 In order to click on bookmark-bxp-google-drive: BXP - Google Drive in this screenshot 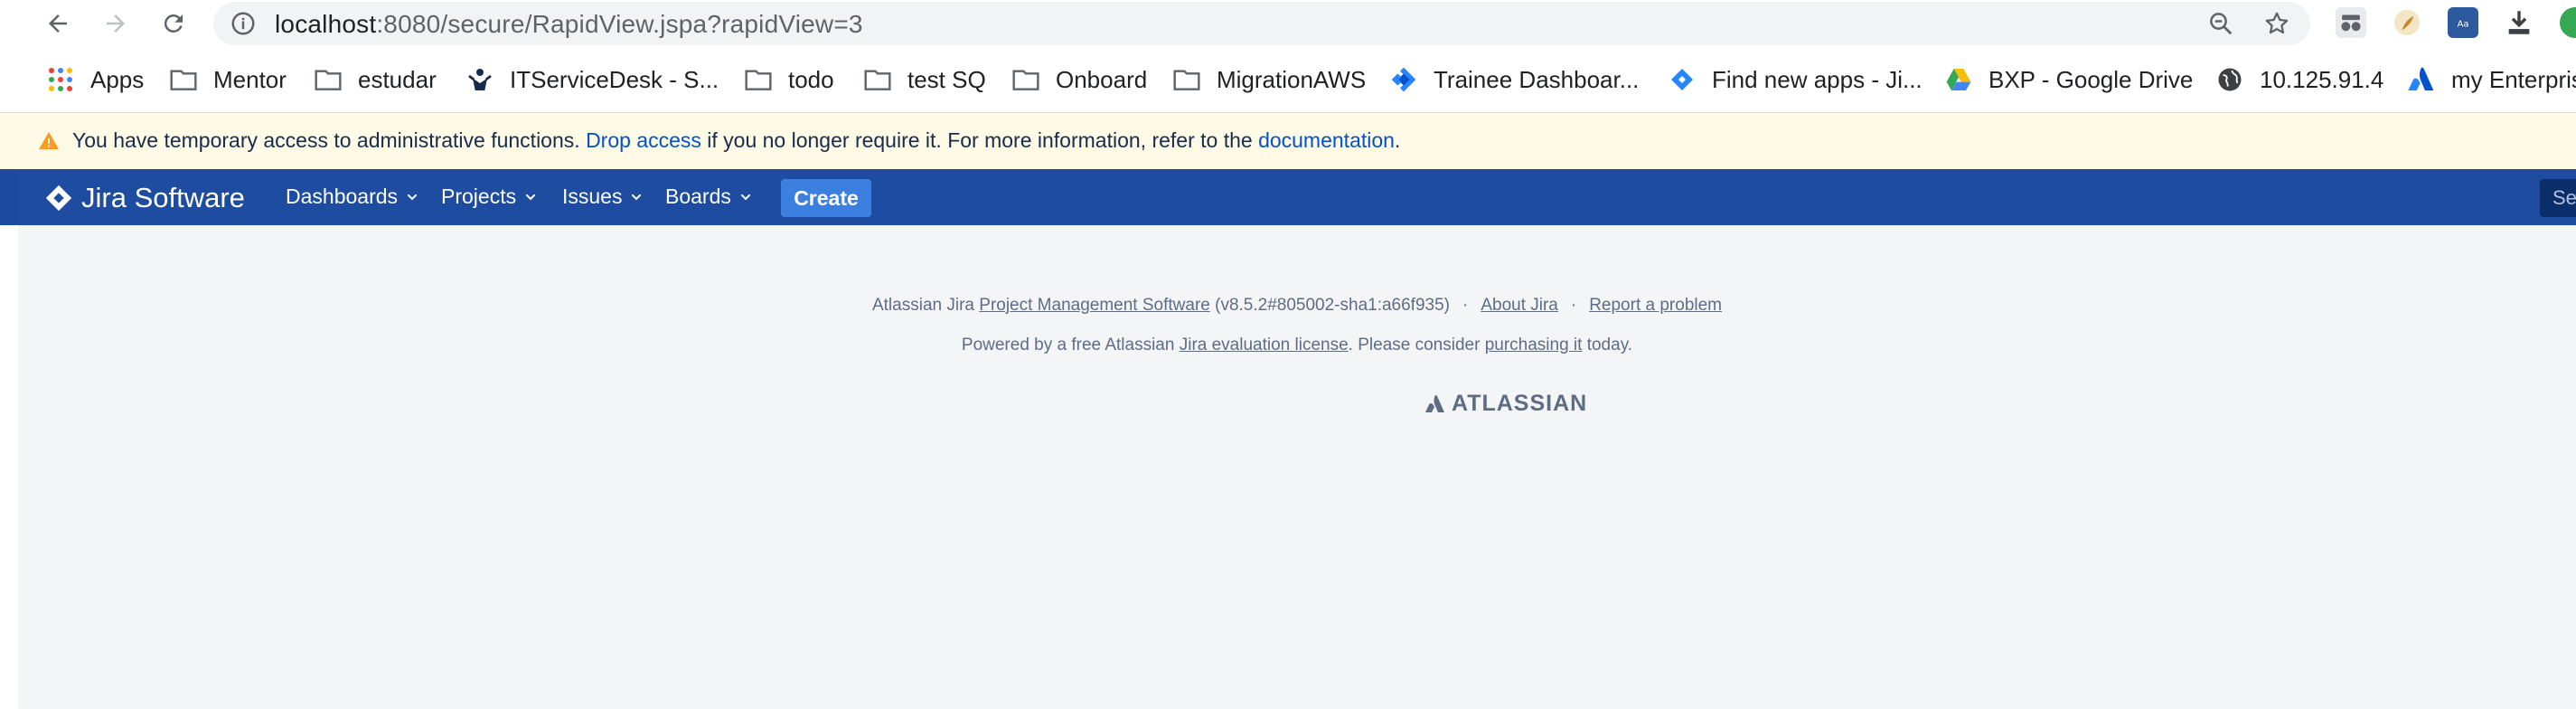, I will do `click(2068, 79)`.